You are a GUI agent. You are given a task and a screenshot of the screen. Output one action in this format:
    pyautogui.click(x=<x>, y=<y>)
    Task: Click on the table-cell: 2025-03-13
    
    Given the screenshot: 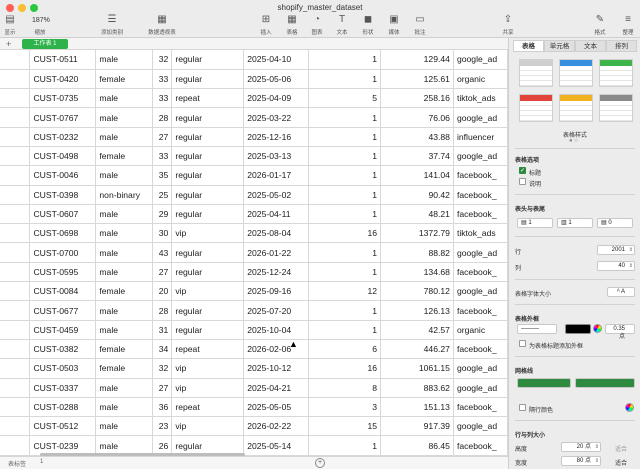 What is the action you would take?
    pyautogui.click(x=276, y=156)
    